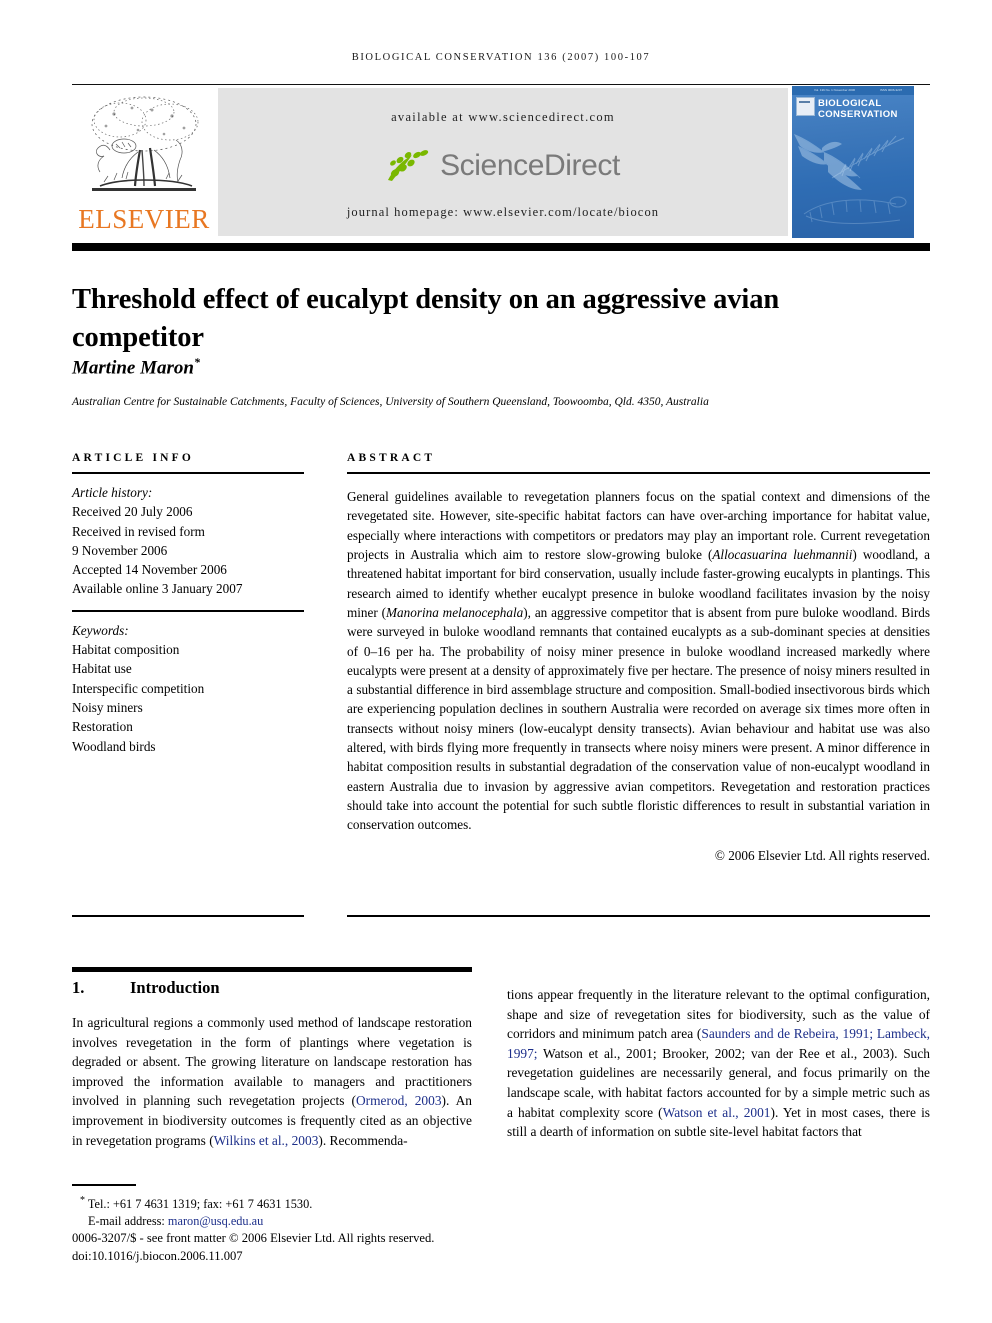 This screenshot has width=992, height=1323. I want to click on elsevier-wordmark: ELSEVIER, so click(144, 219).